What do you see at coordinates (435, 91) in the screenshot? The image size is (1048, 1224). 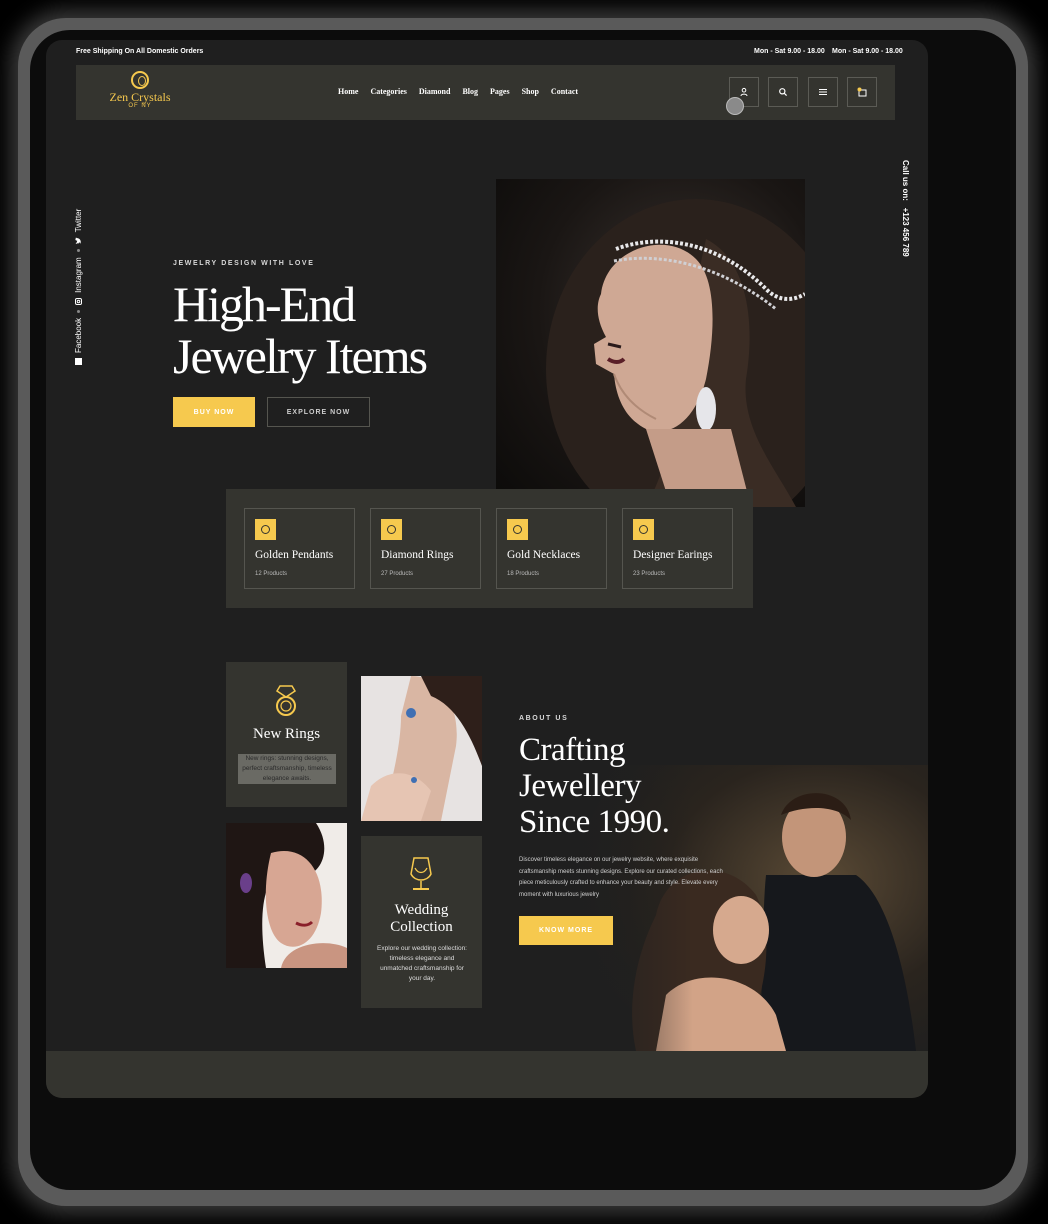 I see `nav-item-diamond: Diamond` at bounding box center [435, 91].